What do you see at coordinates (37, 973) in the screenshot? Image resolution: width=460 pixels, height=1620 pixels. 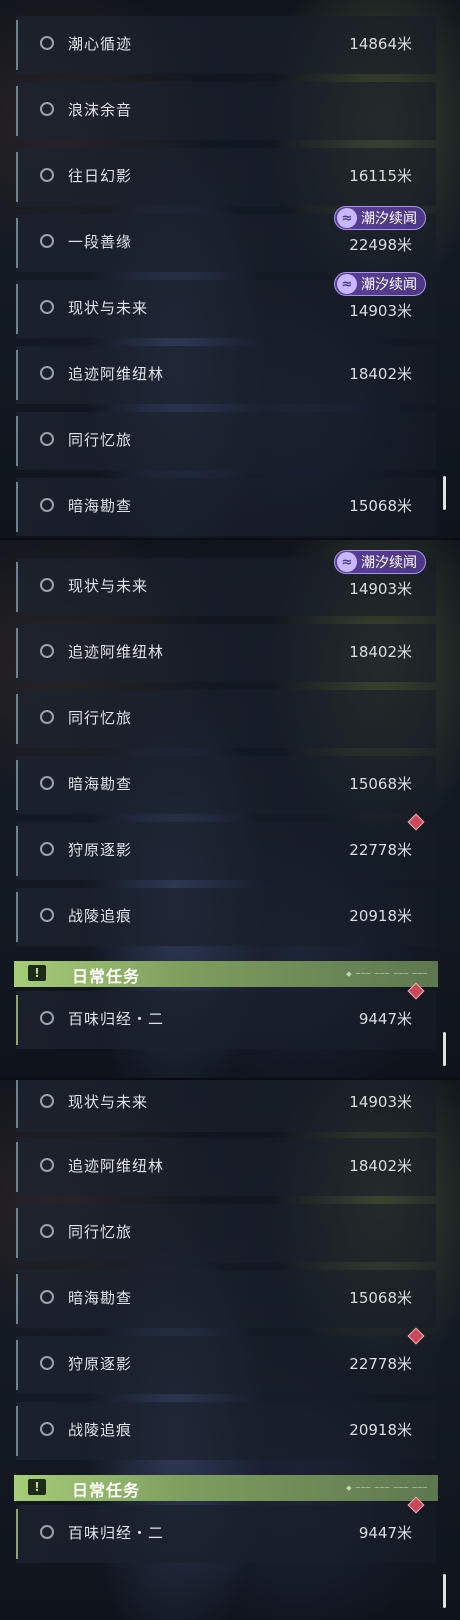 I see `exclamation-icon: !` at bounding box center [37, 973].